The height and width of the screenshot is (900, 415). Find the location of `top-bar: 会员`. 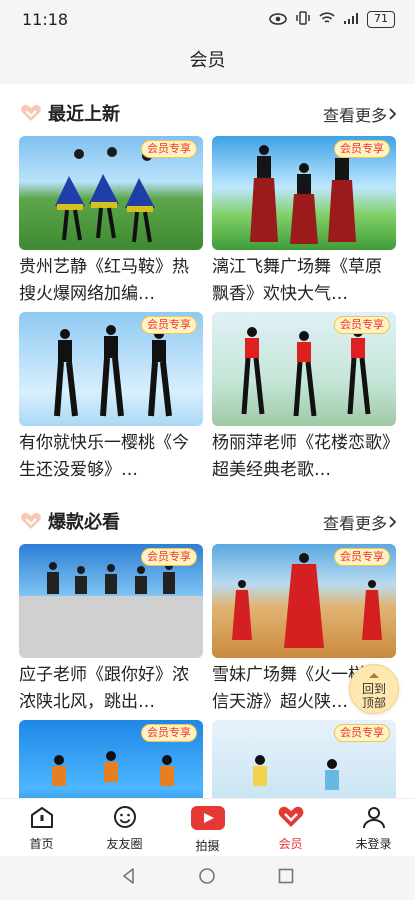

top-bar: 会员 is located at coordinates (207, 61).